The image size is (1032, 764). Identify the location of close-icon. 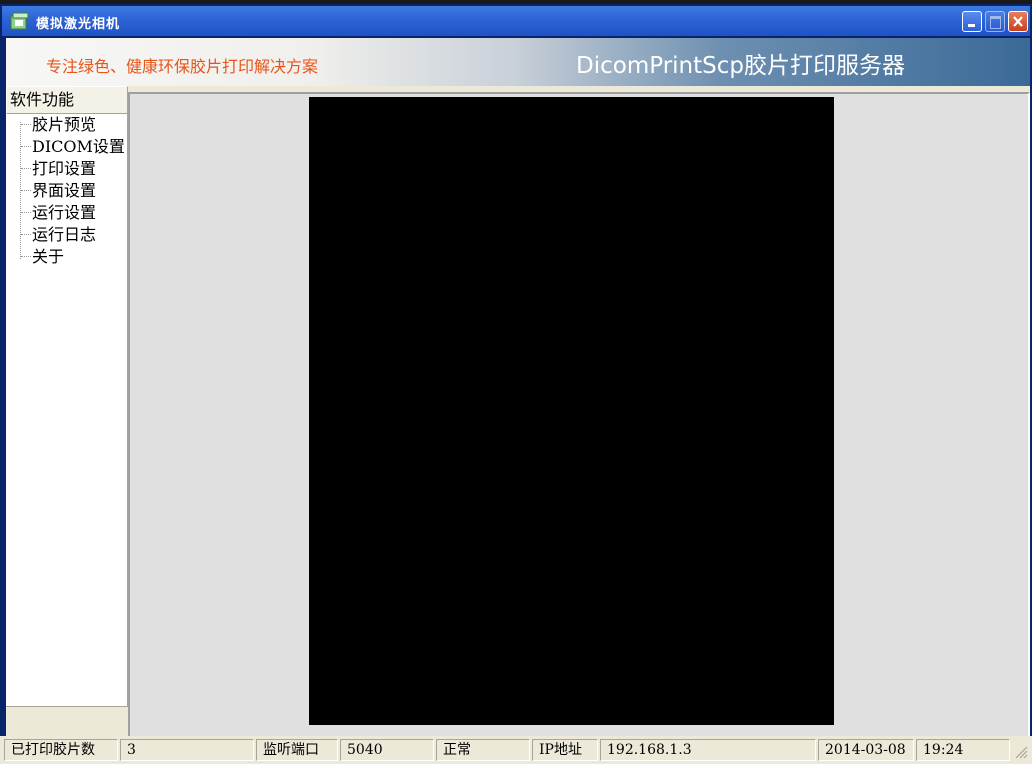
(1018, 21).